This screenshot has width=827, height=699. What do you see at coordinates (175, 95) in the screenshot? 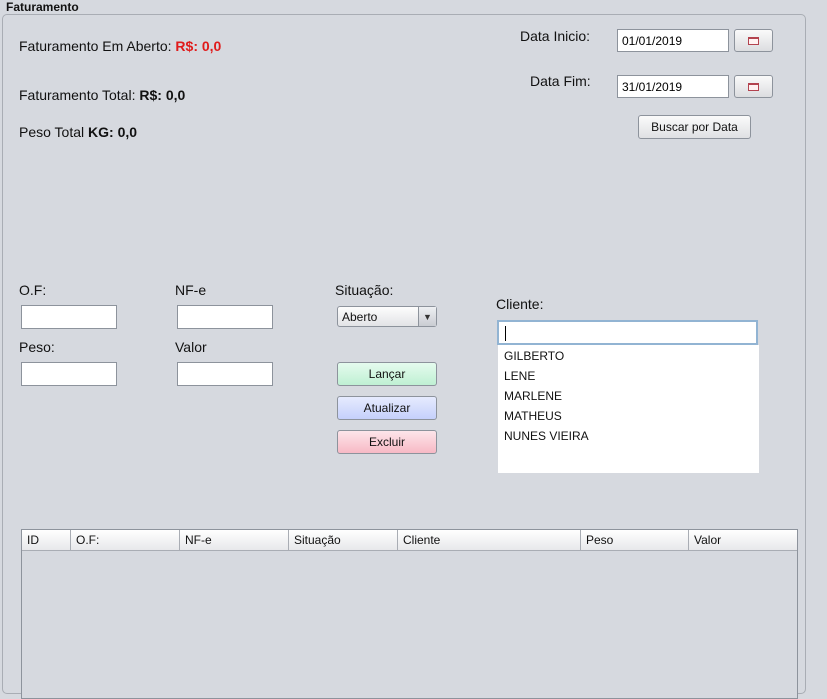
I see `faturamento-total-value: 0,0` at bounding box center [175, 95].